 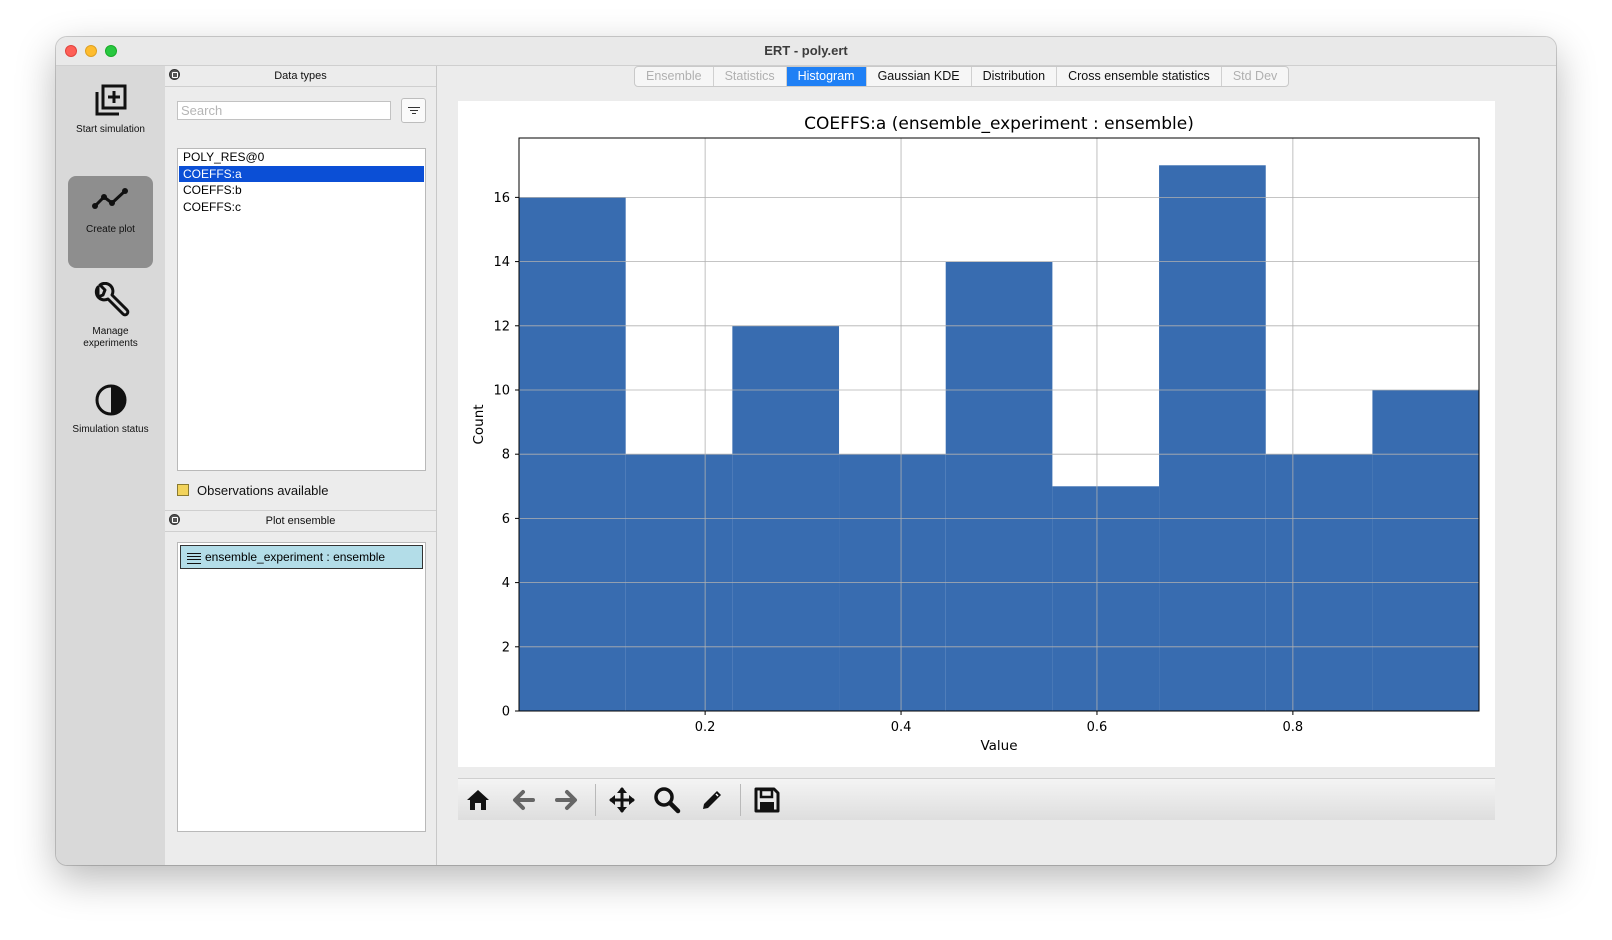 I want to click on zoom-magnifier-icon, so click(x=667, y=800).